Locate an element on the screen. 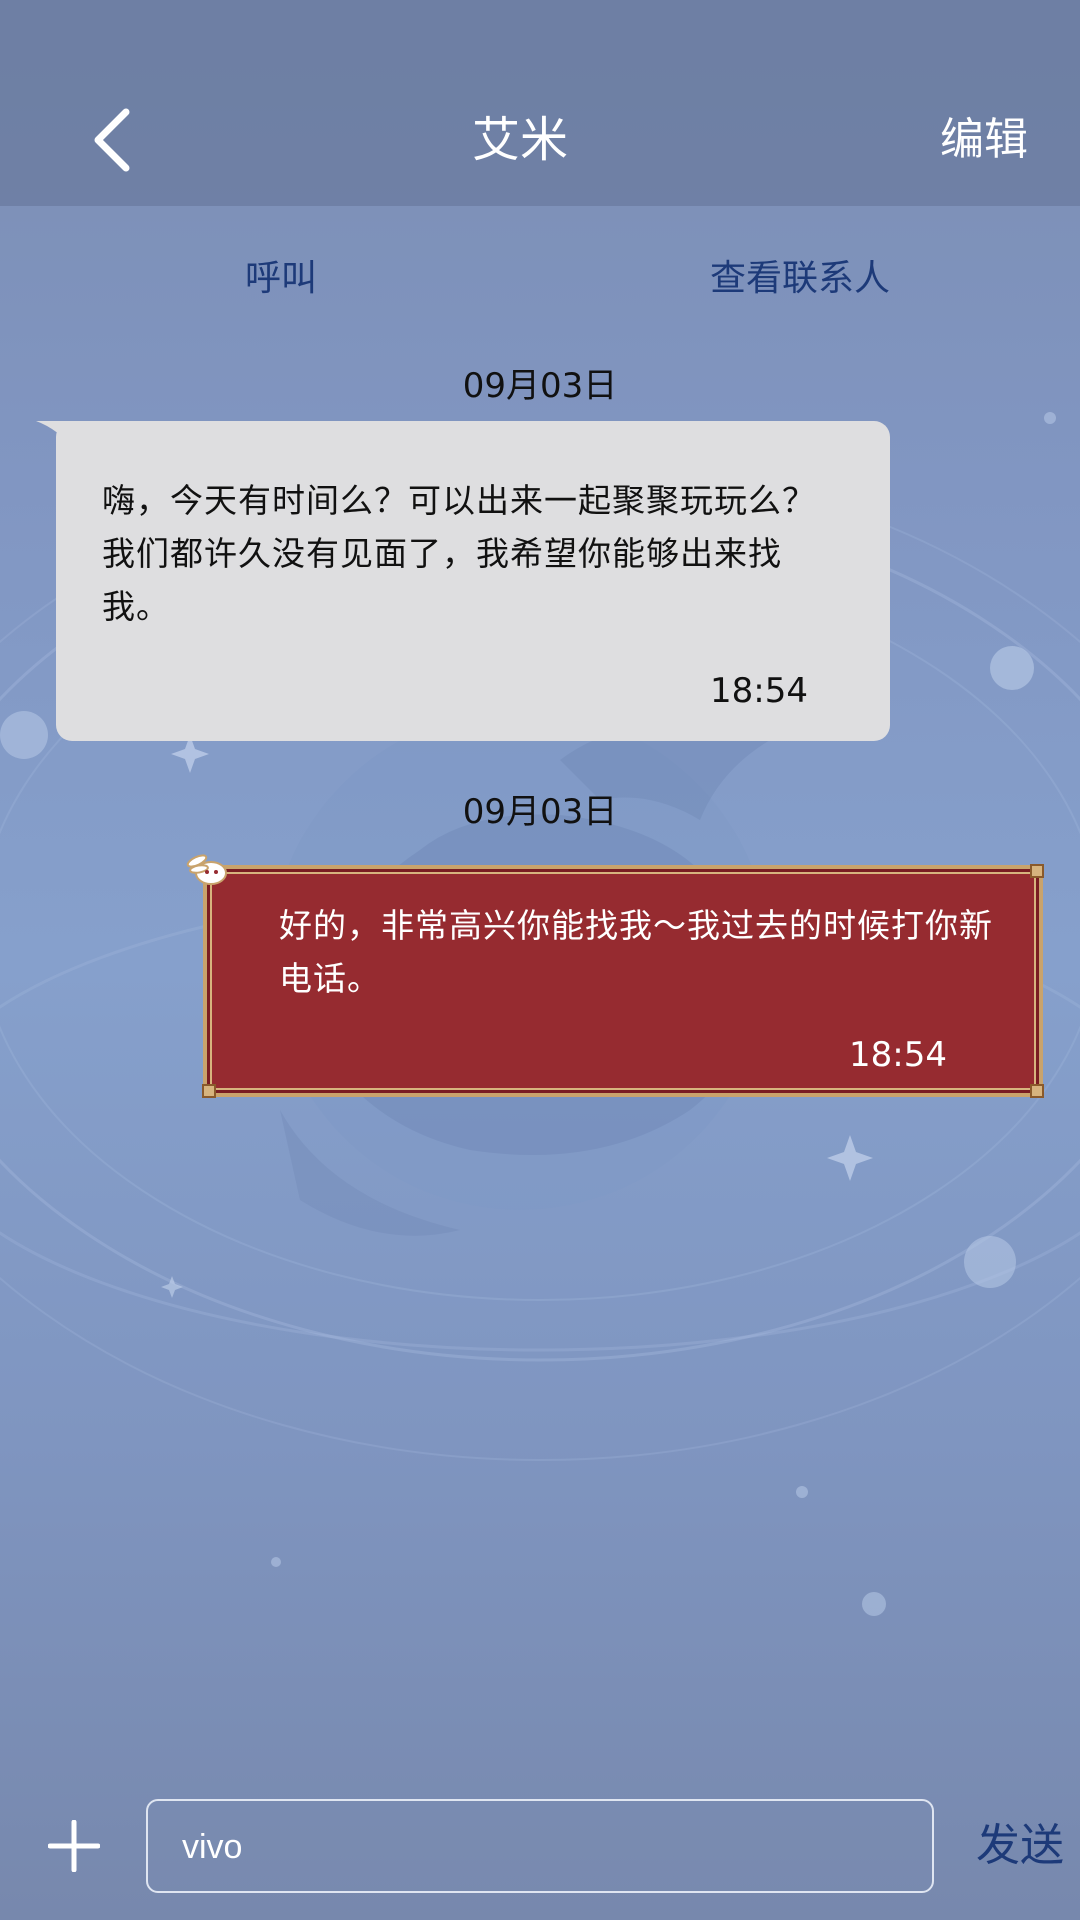 The height and width of the screenshot is (1920, 1080). message-text: 好的，非常高兴你能找我～我过去的时候打你新电话。 is located at coordinates (636, 952).